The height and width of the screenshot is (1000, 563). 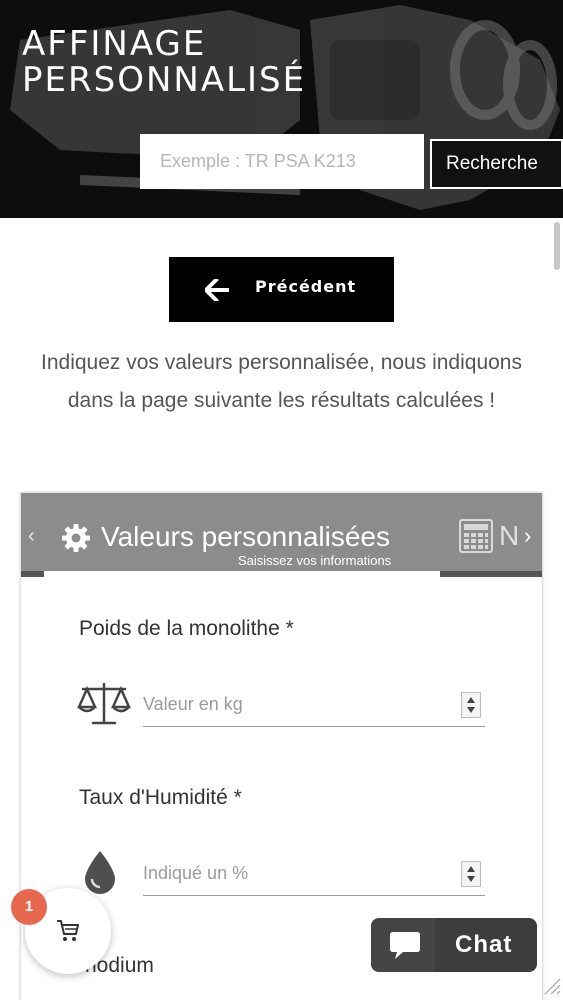 I want to click on page-title-line-1: AFFINAGE, so click(x=114, y=44).